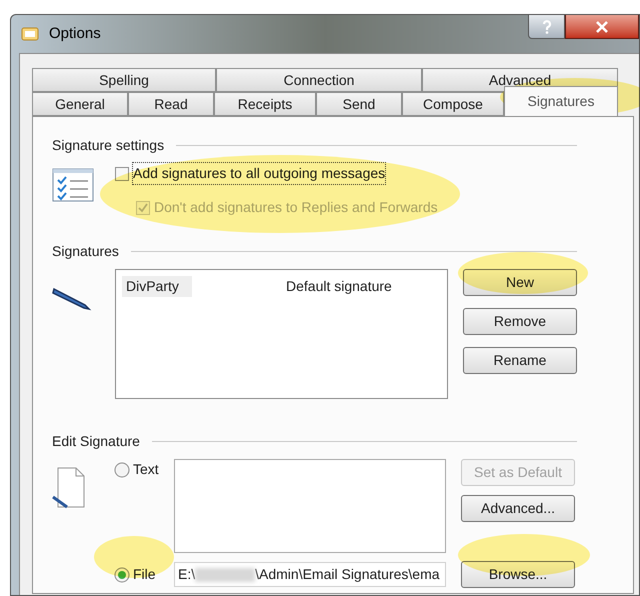 Image resolution: width=640 pixels, height=596 pixels. Describe the element at coordinates (265, 104) in the screenshot. I see `tab: Receipts` at that location.